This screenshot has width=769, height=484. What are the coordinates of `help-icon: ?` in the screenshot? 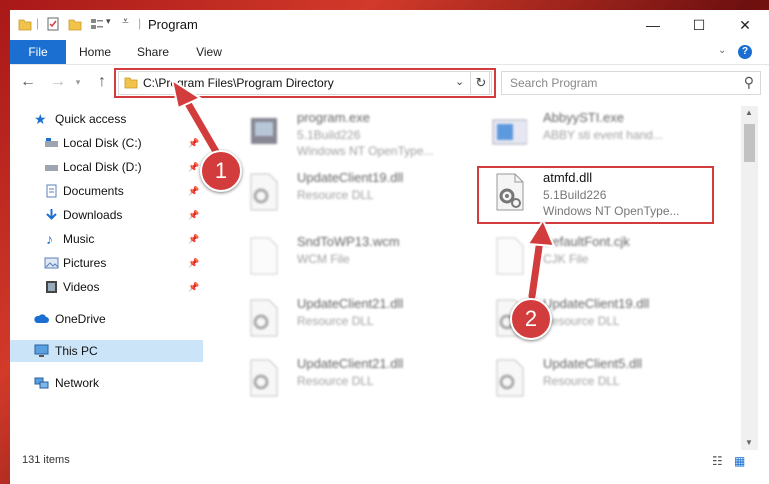 It's located at (745, 52).